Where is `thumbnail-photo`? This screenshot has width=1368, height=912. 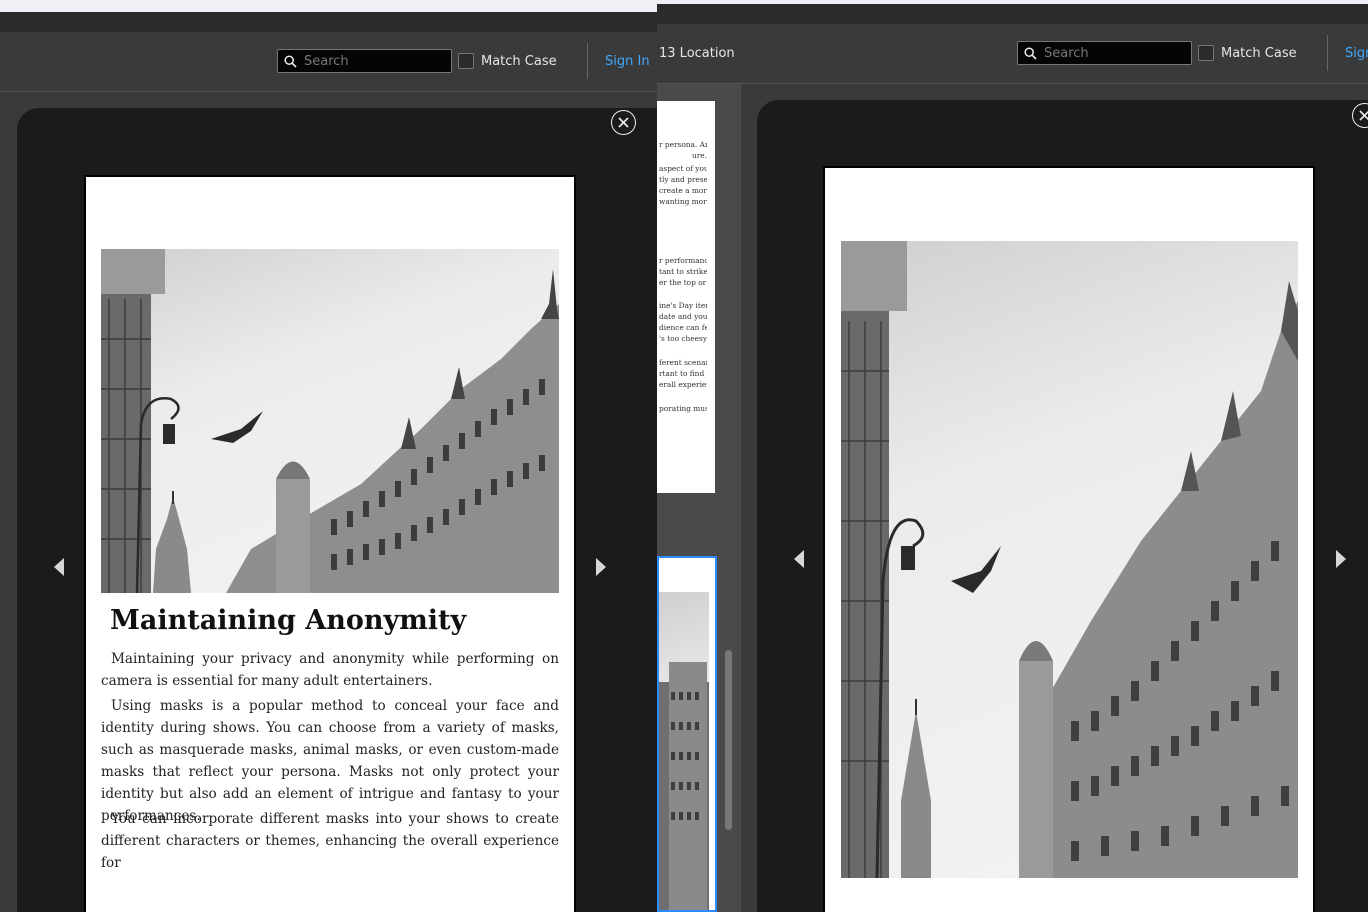
thumbnail-photo is located at coordinates (684, 751).